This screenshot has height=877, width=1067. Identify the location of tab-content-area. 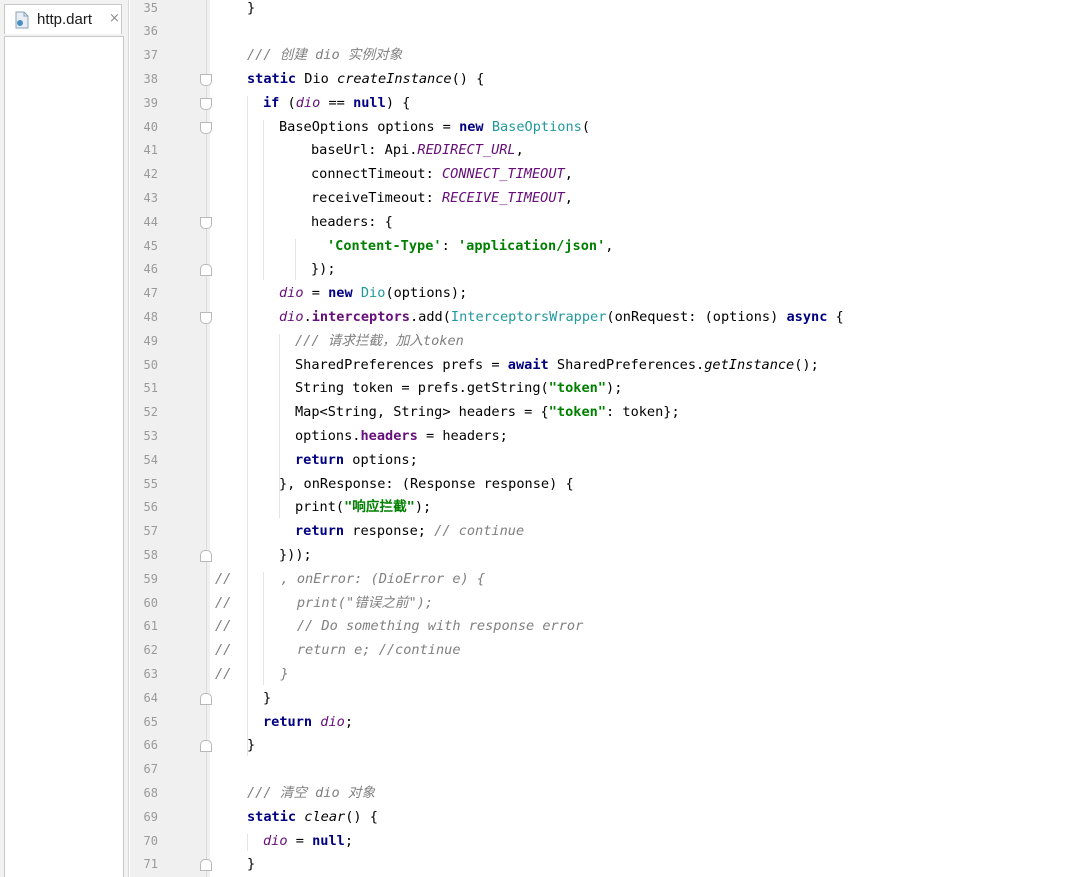
(64, 456).